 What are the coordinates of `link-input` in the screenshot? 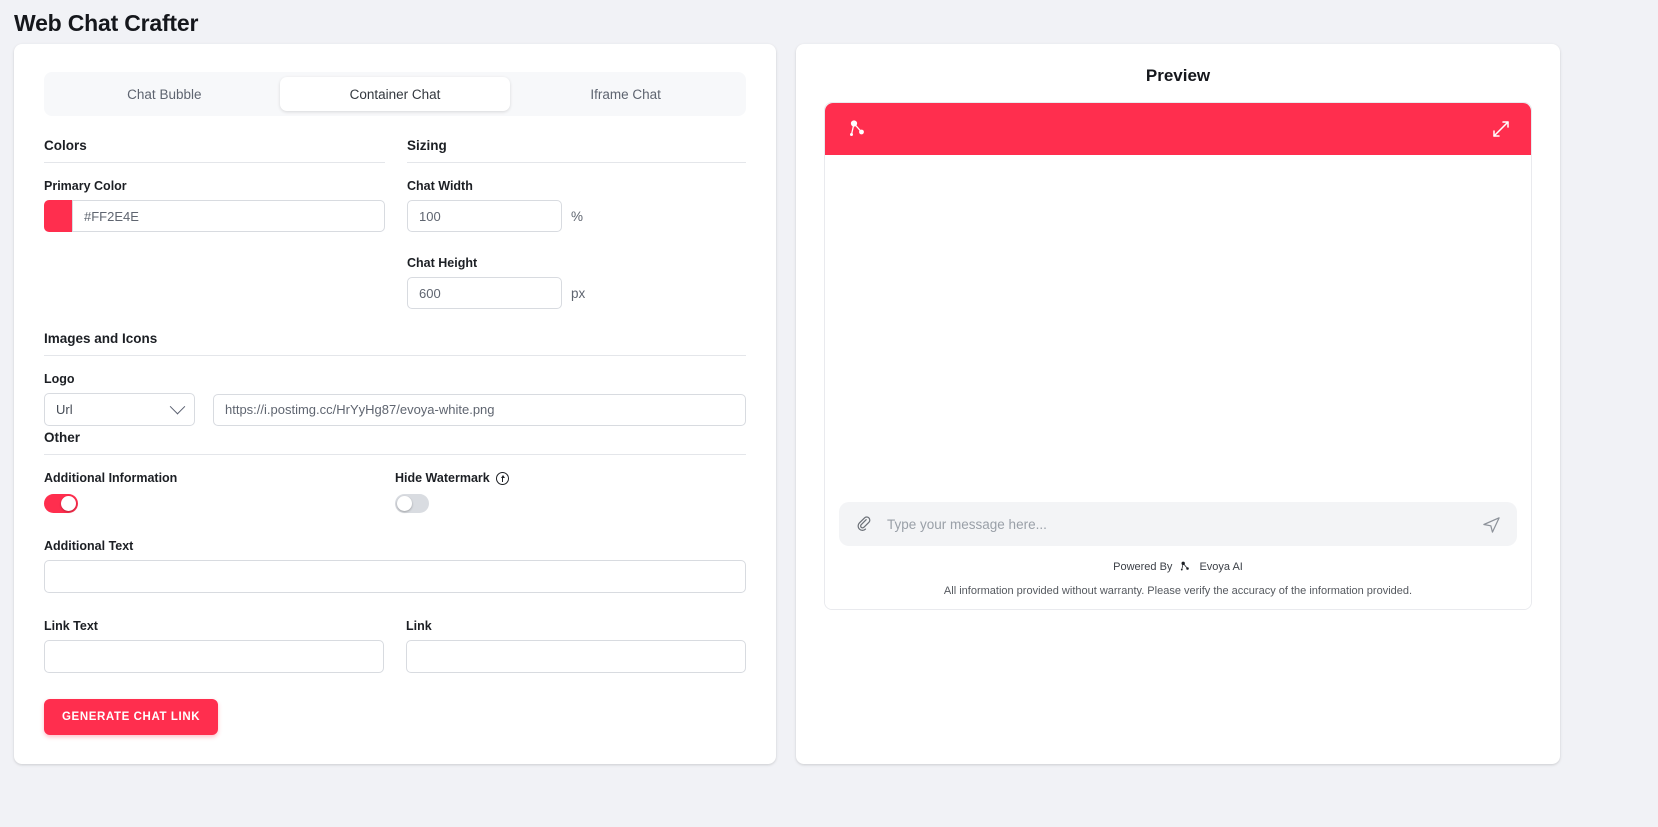 It's located at (576, 656).